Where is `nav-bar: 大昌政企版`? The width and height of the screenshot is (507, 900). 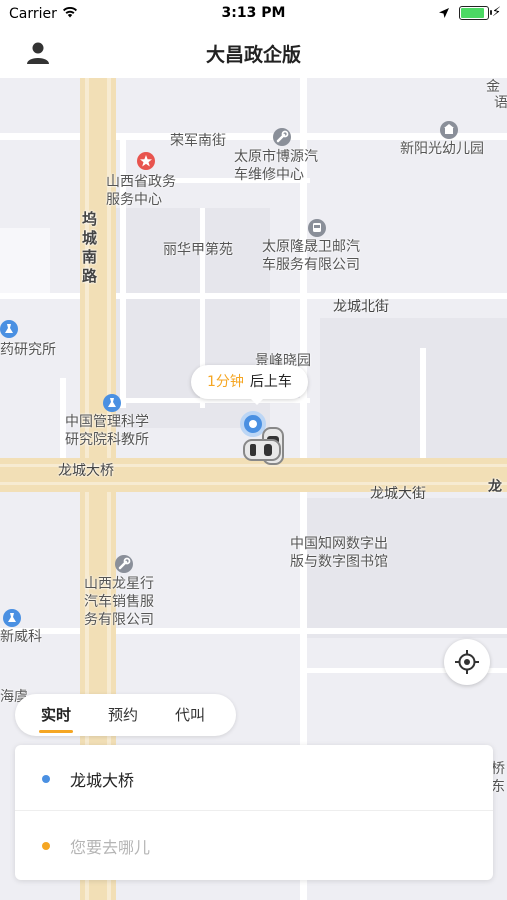 nav-bar: 大昌政企版 is located at coordinates (253, 53).